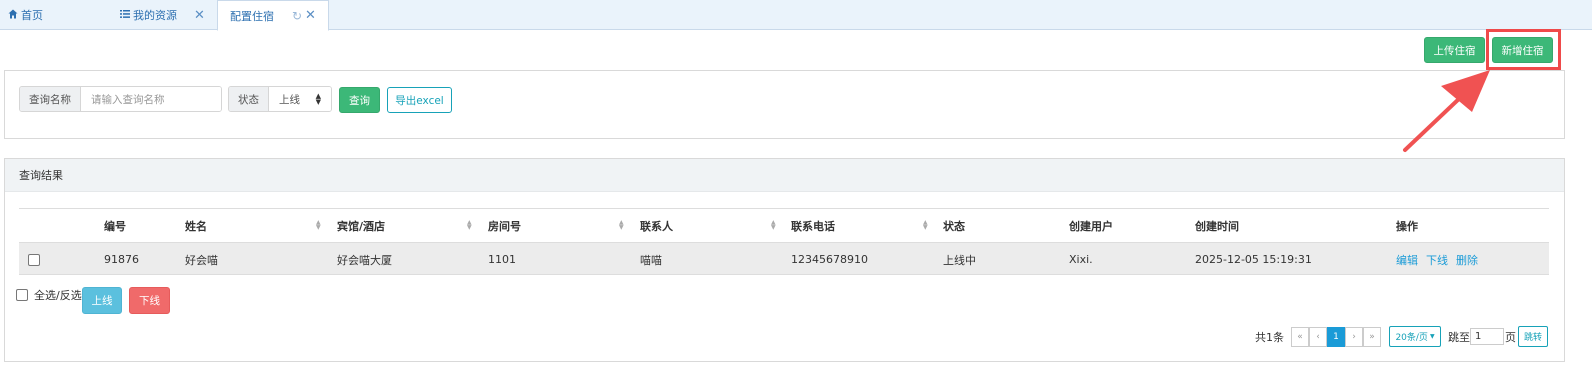 Image resolution: width=1592 pixels, height=376 pixels. What do you see at coordinates (13, 15) in the screenshot?
I see `home-icon` at bounding box center [13, 15].